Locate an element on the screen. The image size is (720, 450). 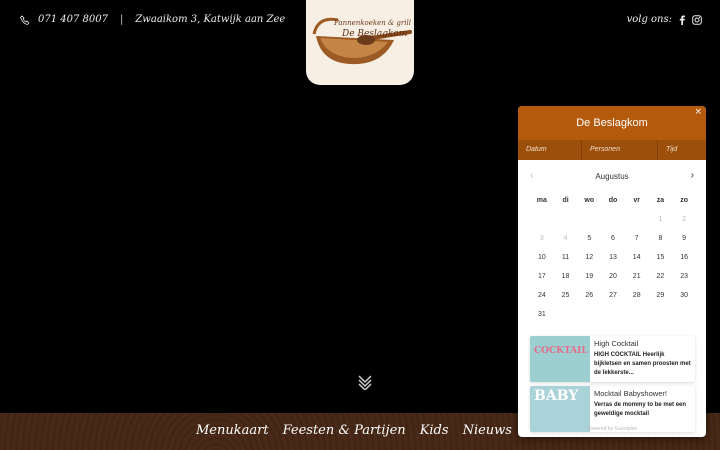
calendar-day: 15 is located at coordinates (661, 257).